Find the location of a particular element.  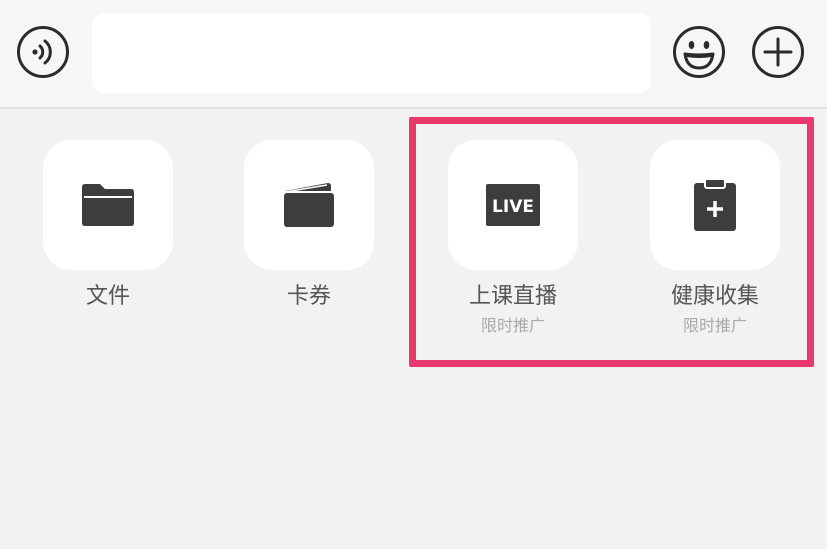

emoji-button is located at coordinates (699, 52).